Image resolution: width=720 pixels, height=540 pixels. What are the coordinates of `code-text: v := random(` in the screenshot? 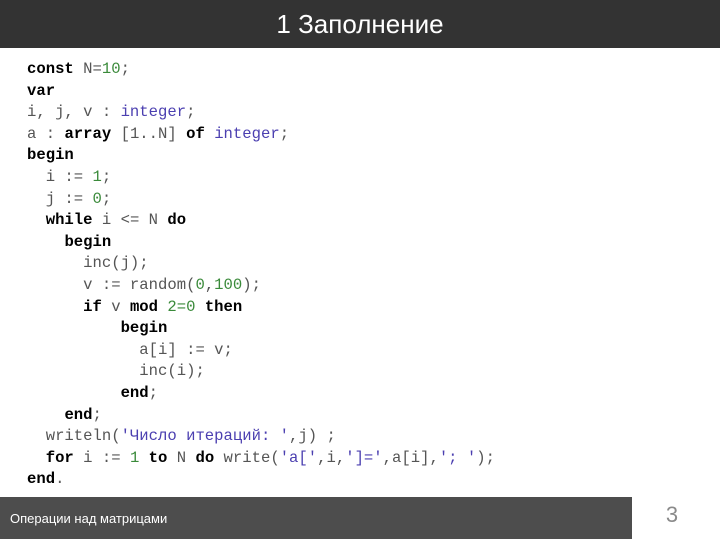 It's located at (111, 284).